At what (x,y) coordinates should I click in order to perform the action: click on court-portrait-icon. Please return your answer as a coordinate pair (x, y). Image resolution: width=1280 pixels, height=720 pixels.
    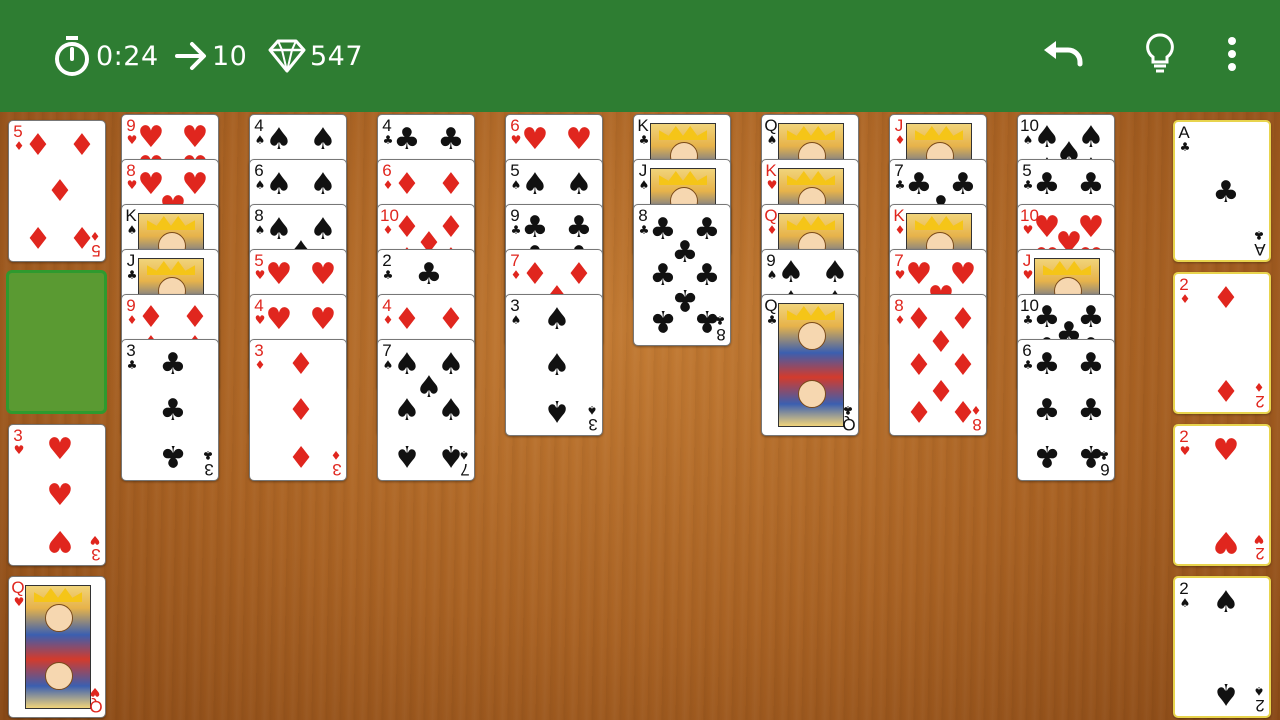
    Looking at the image, I should click on (58, 647).